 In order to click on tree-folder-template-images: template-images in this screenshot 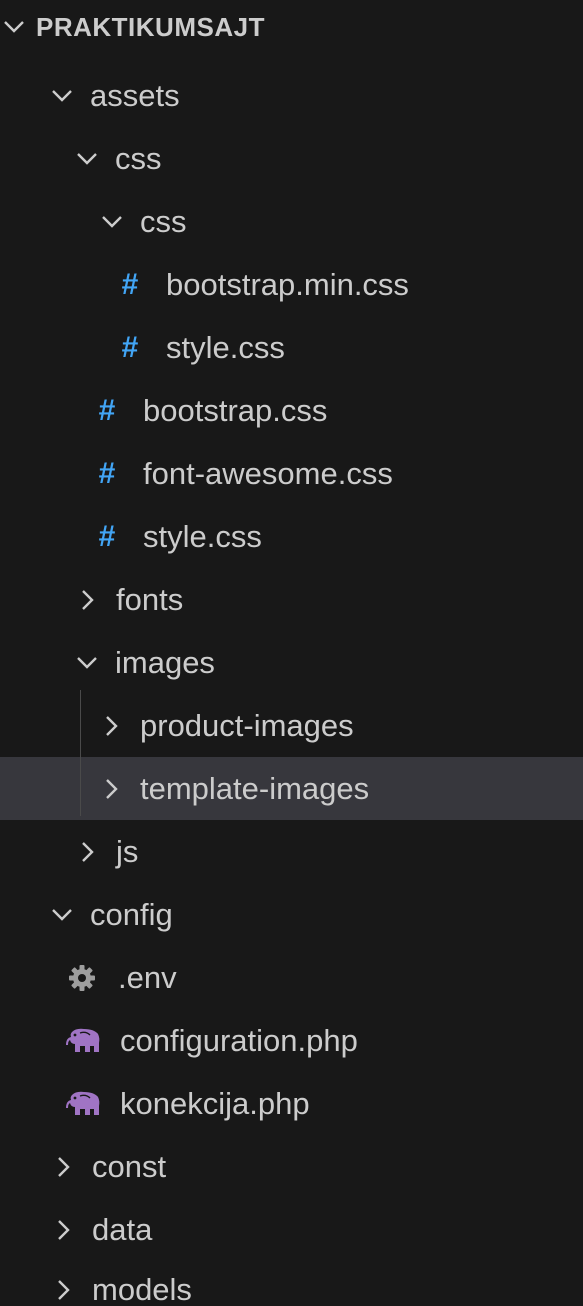, I will do `click(291, 788)`.